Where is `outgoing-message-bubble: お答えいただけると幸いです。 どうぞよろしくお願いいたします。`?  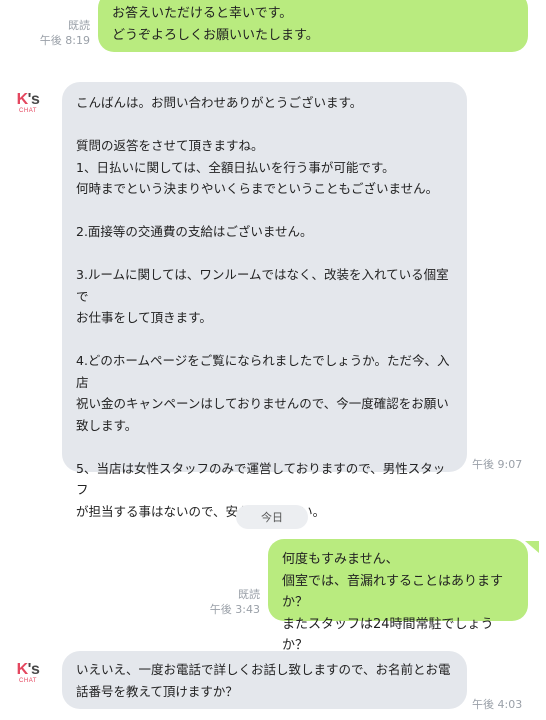 outgoing-message-bubble: お答えいただけると幸いです。 どうぞよろしくお願いいたします。 is located at coordinates (313, 26).